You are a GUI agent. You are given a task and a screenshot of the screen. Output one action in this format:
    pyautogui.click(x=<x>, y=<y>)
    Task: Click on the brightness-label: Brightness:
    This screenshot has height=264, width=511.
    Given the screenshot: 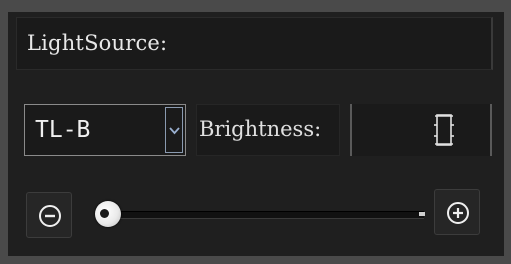 What is the action you would take?
    pyautogui.click(x=260, y=129)
    